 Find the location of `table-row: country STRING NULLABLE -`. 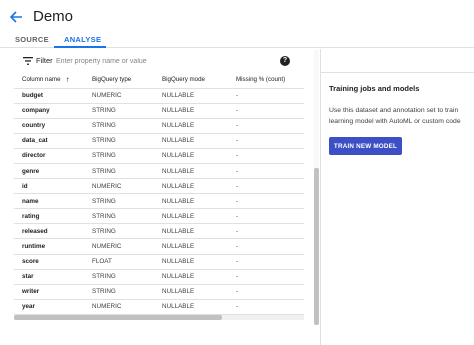

table-row: country STRING NULLABLE - is located at coordinates (159, 126).